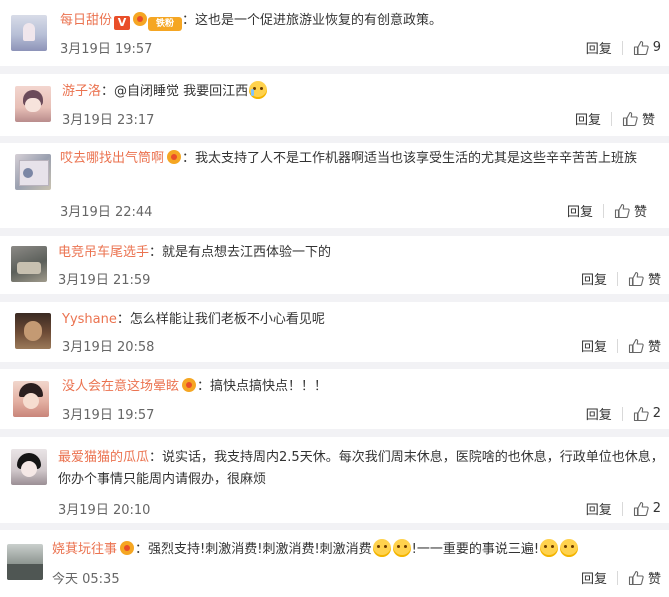  Describe the element at coordinates (106, 212) in the screenshot. I see `timestamp: 3月19日 22:44` at that location.